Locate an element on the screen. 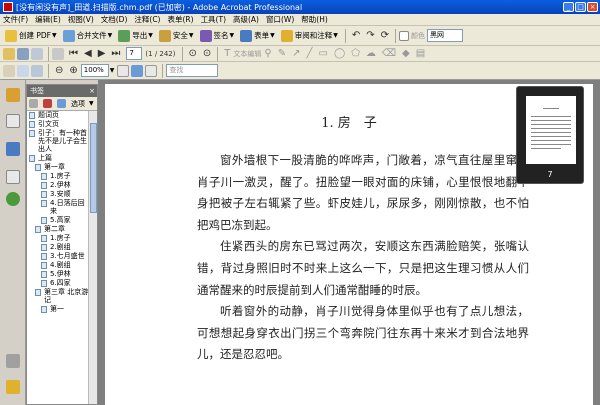 The height and width of the screenshot is (405, 600). bookmark-item: 2.伊林 is located at coordinates (58, 185).